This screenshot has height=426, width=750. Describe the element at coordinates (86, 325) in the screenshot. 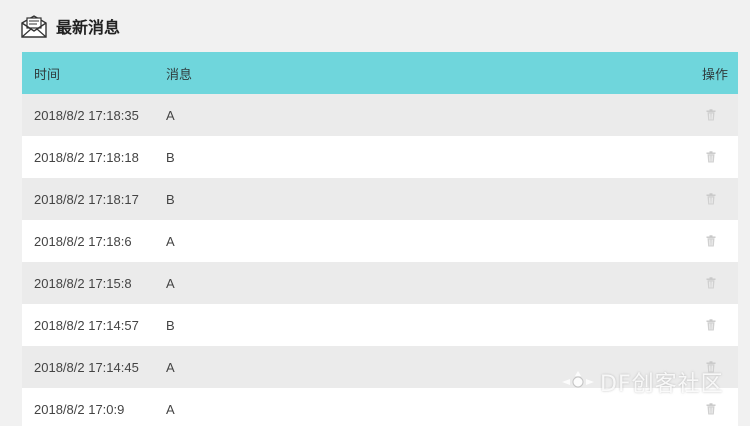

I see `cell-time: 2018/8/2 17:14:57` at that location.